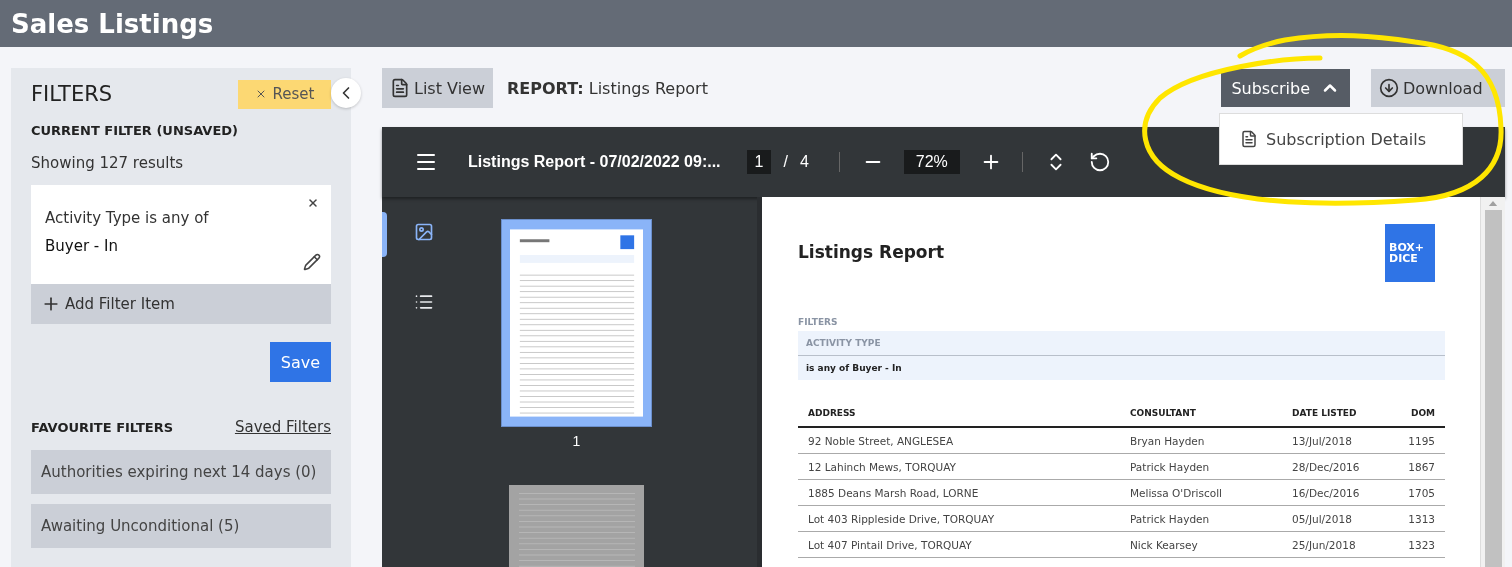 This screenshot has height=567, width=1512. Describe the element at coordinates (959, 545) in the screenshot. I see `table-cell: Lot 407 Pintail Drive, TORQUAY` at that location.